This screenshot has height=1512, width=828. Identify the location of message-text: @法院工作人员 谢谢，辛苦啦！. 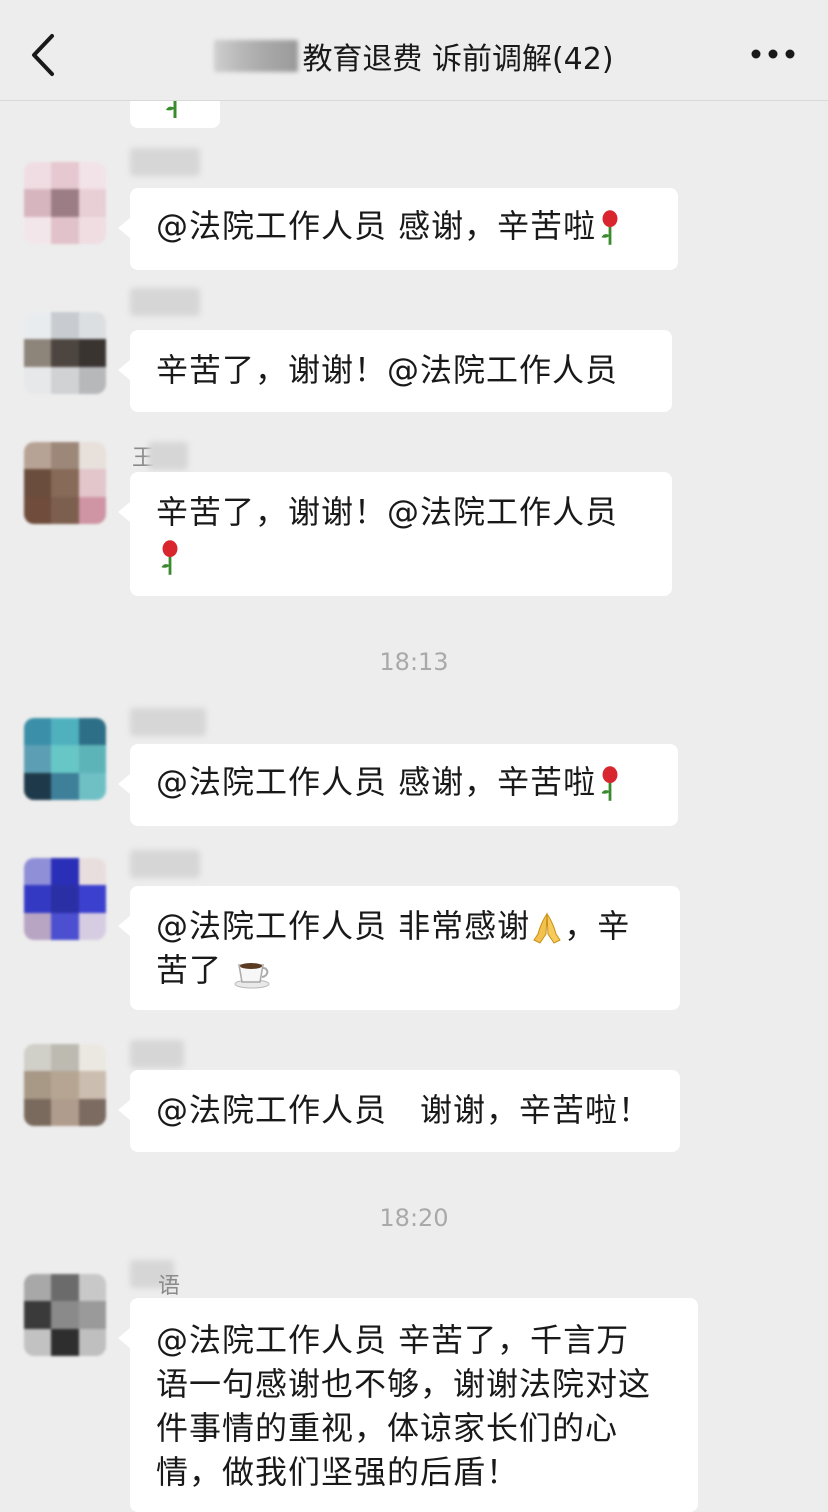
(404, 1110).